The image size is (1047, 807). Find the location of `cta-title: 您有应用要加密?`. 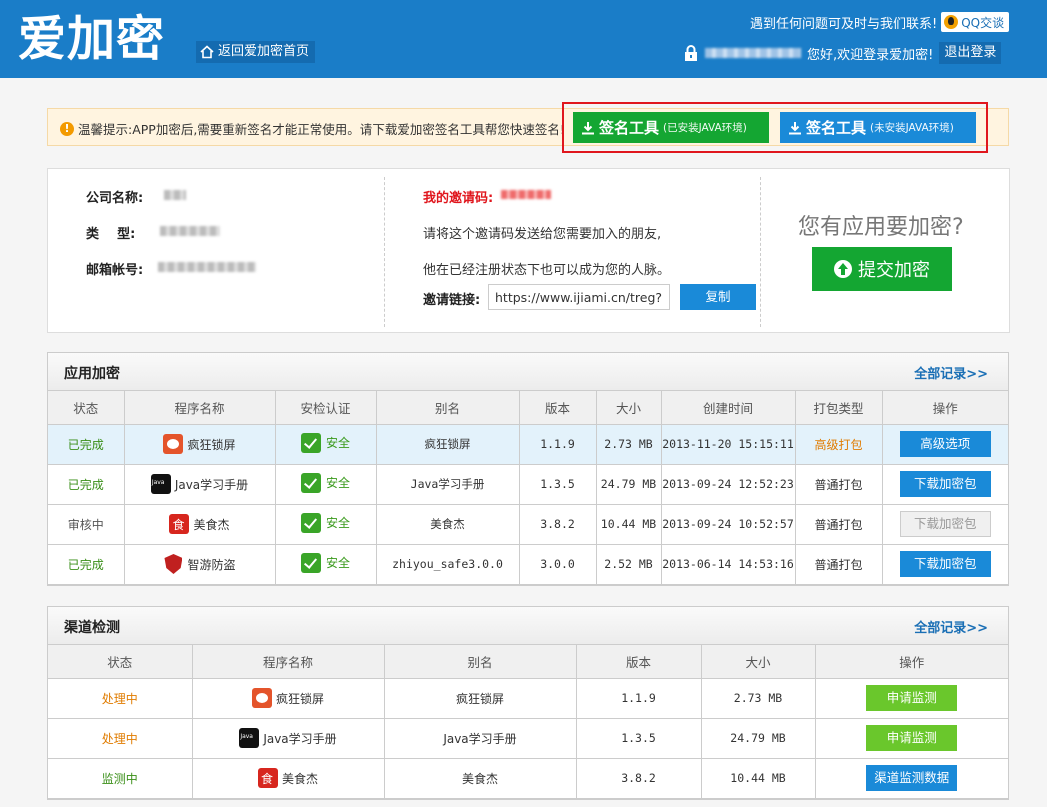

cta-title: 您有应用要加密? is located at coordinates (881, 227).